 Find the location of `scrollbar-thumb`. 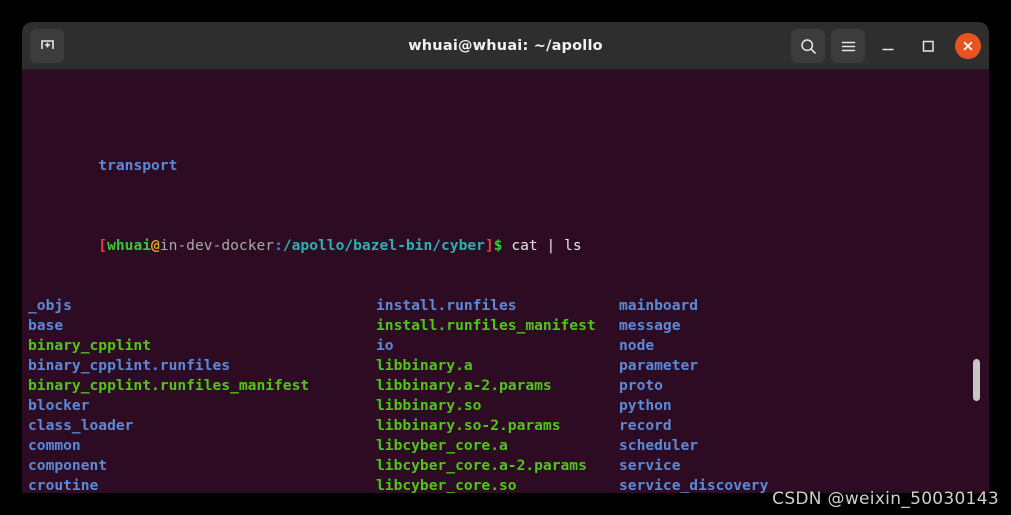

scrollbar-thumb is located at coordinates (976, 380).